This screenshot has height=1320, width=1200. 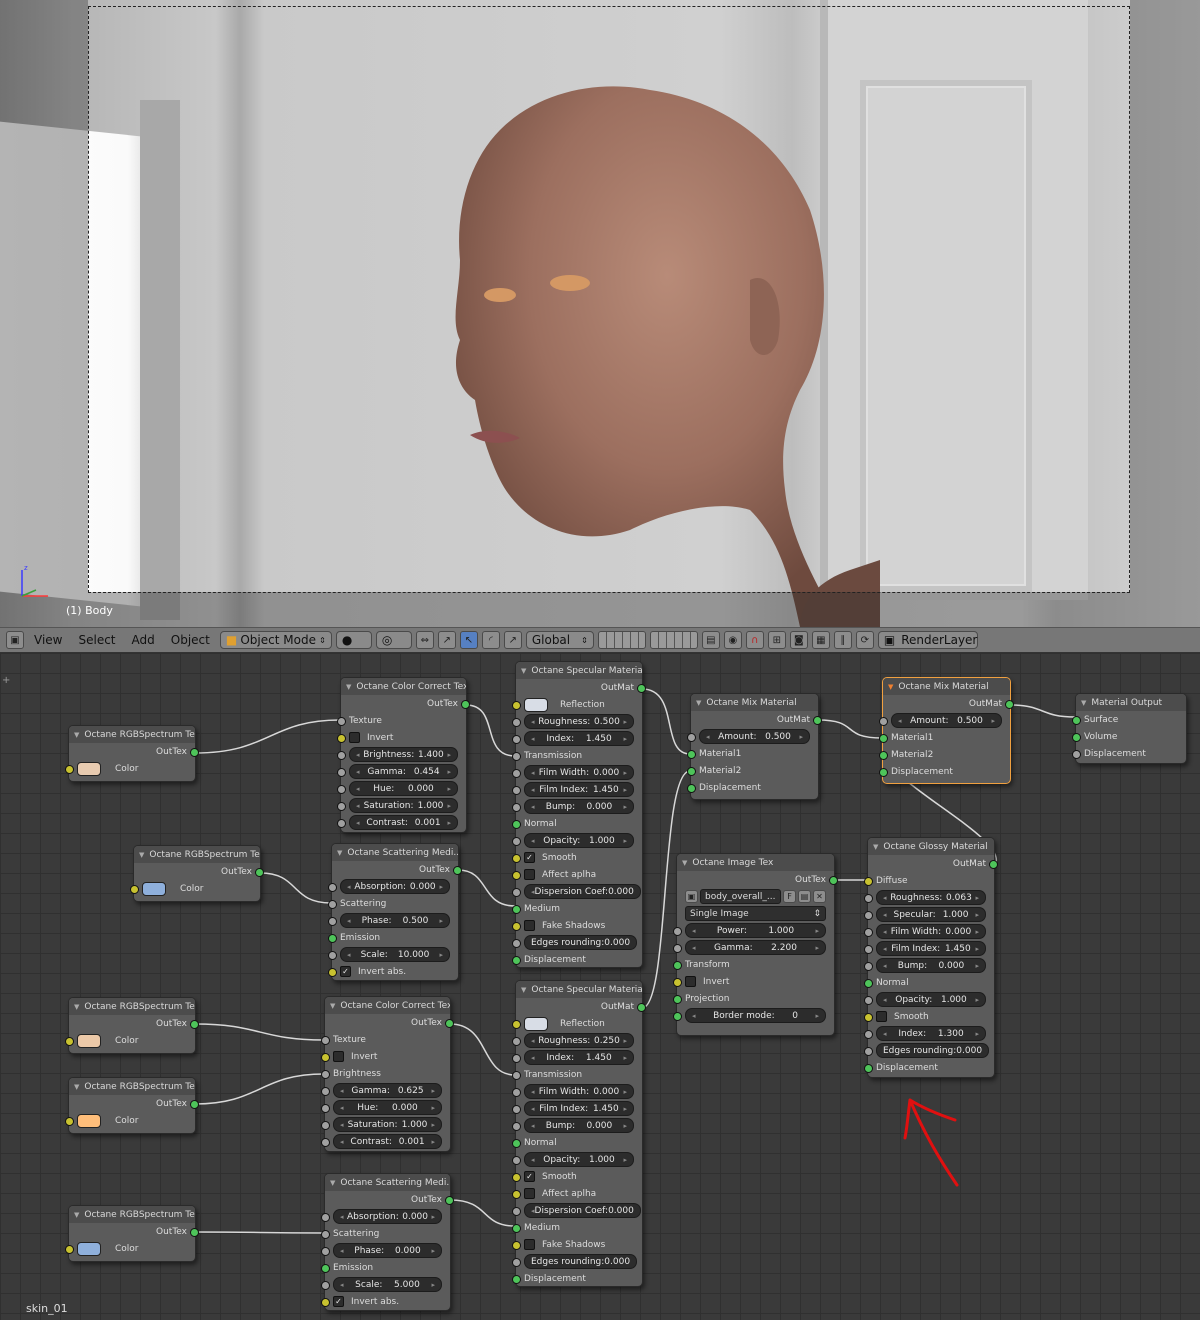 I want to click on absorption-field: ◂ Absorption: 0.000 ▸, so click(x=395, y=886).